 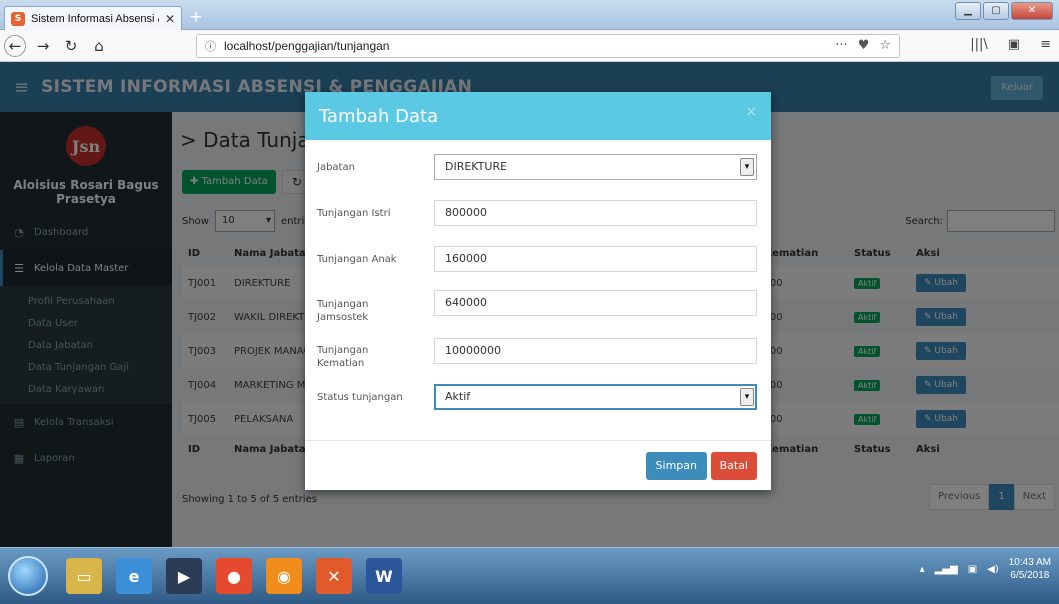 What do you see at coordinates (71, 46) in the screenshot?
I see `reload-icon: ↻` at bounding box center [71, 46].